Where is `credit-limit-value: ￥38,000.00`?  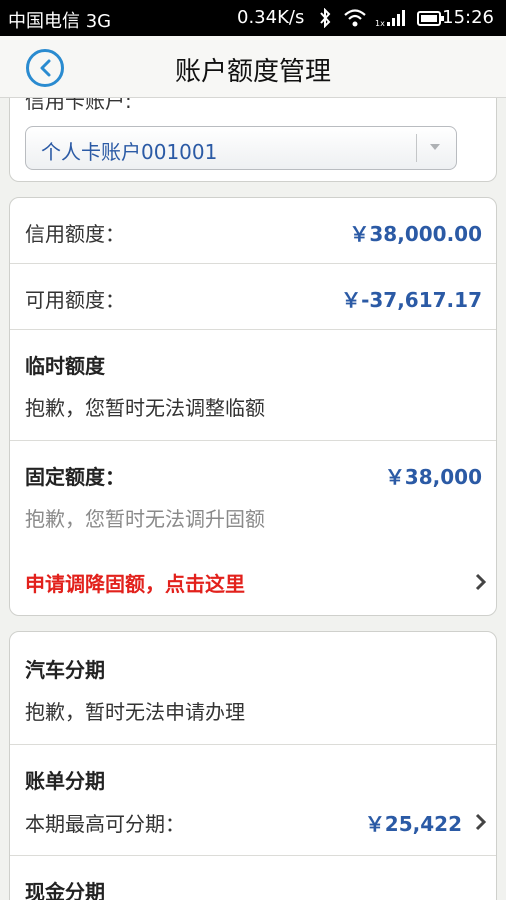 credit-limit-value: ￥38,000.00 is located at coordinates (415, 234).